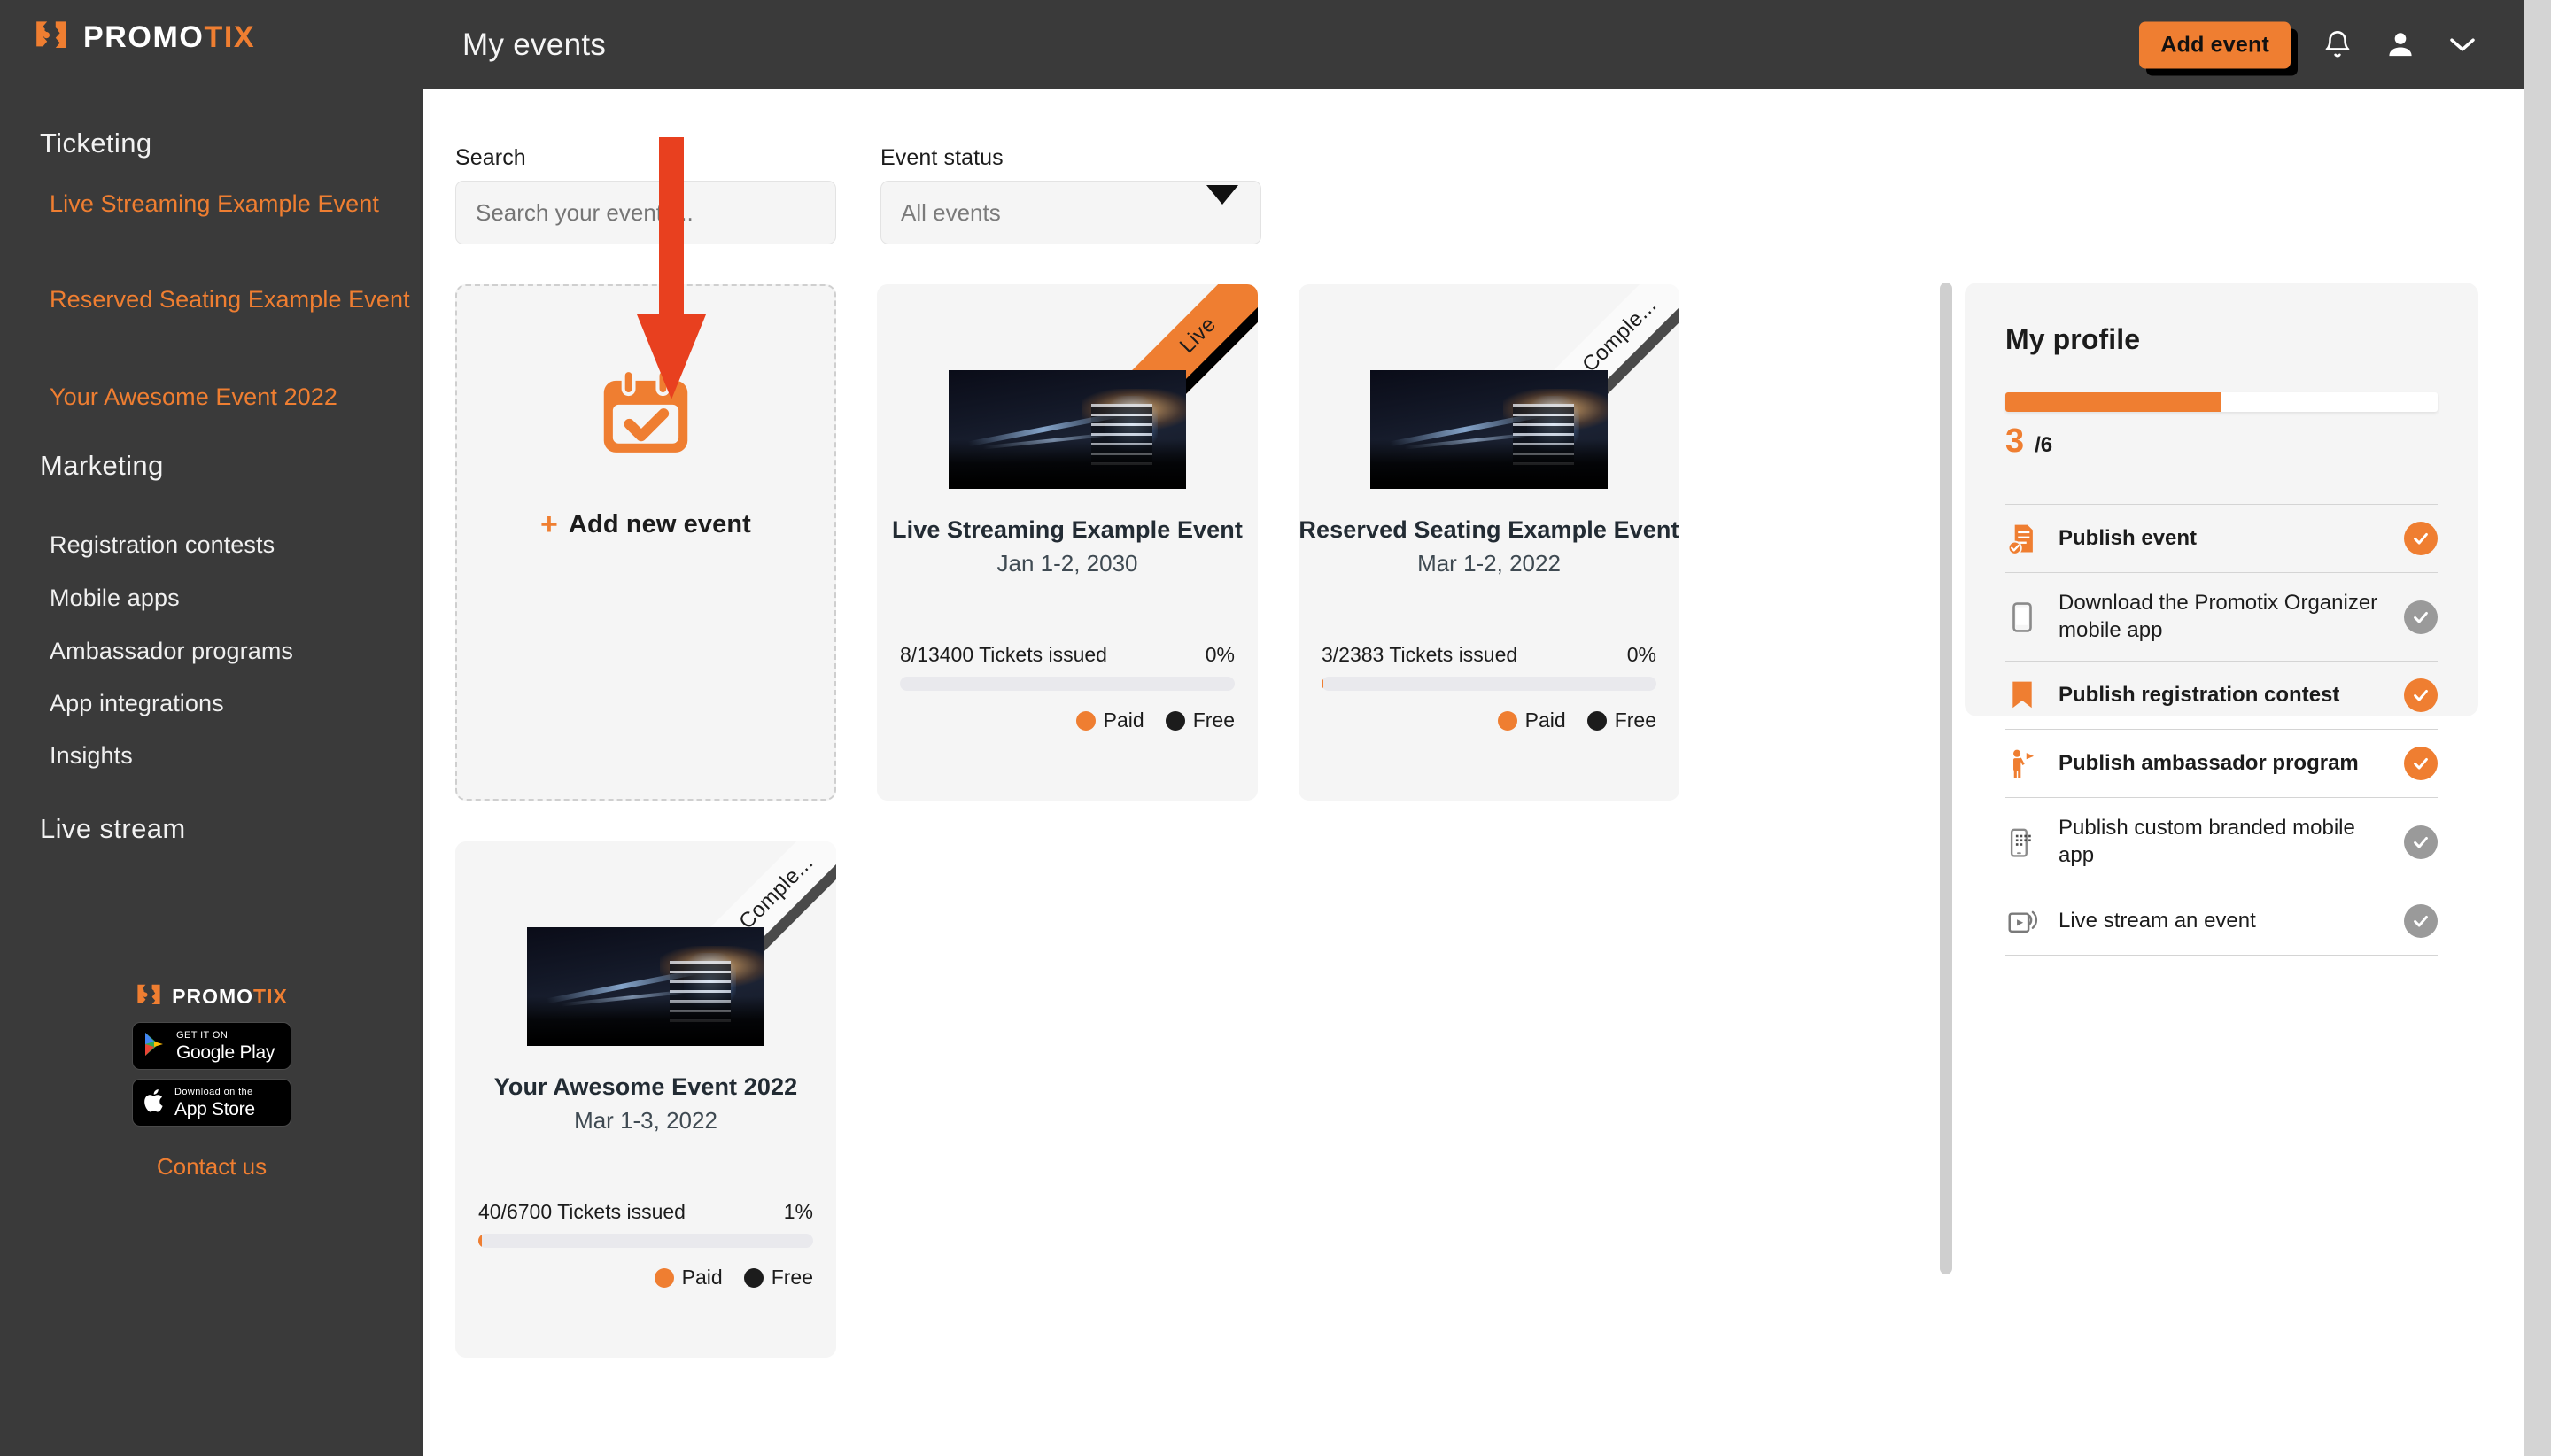  I want to click on add-new-event-text: Add new event, so click(660, 523).